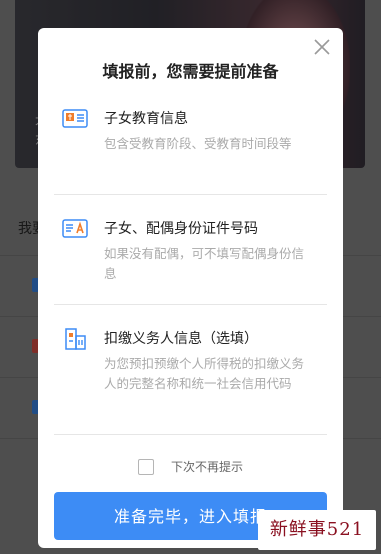  Describe the element at coordinates (146, 119) in the screenshot. I see `section-title: 子女教育信息` at that location.